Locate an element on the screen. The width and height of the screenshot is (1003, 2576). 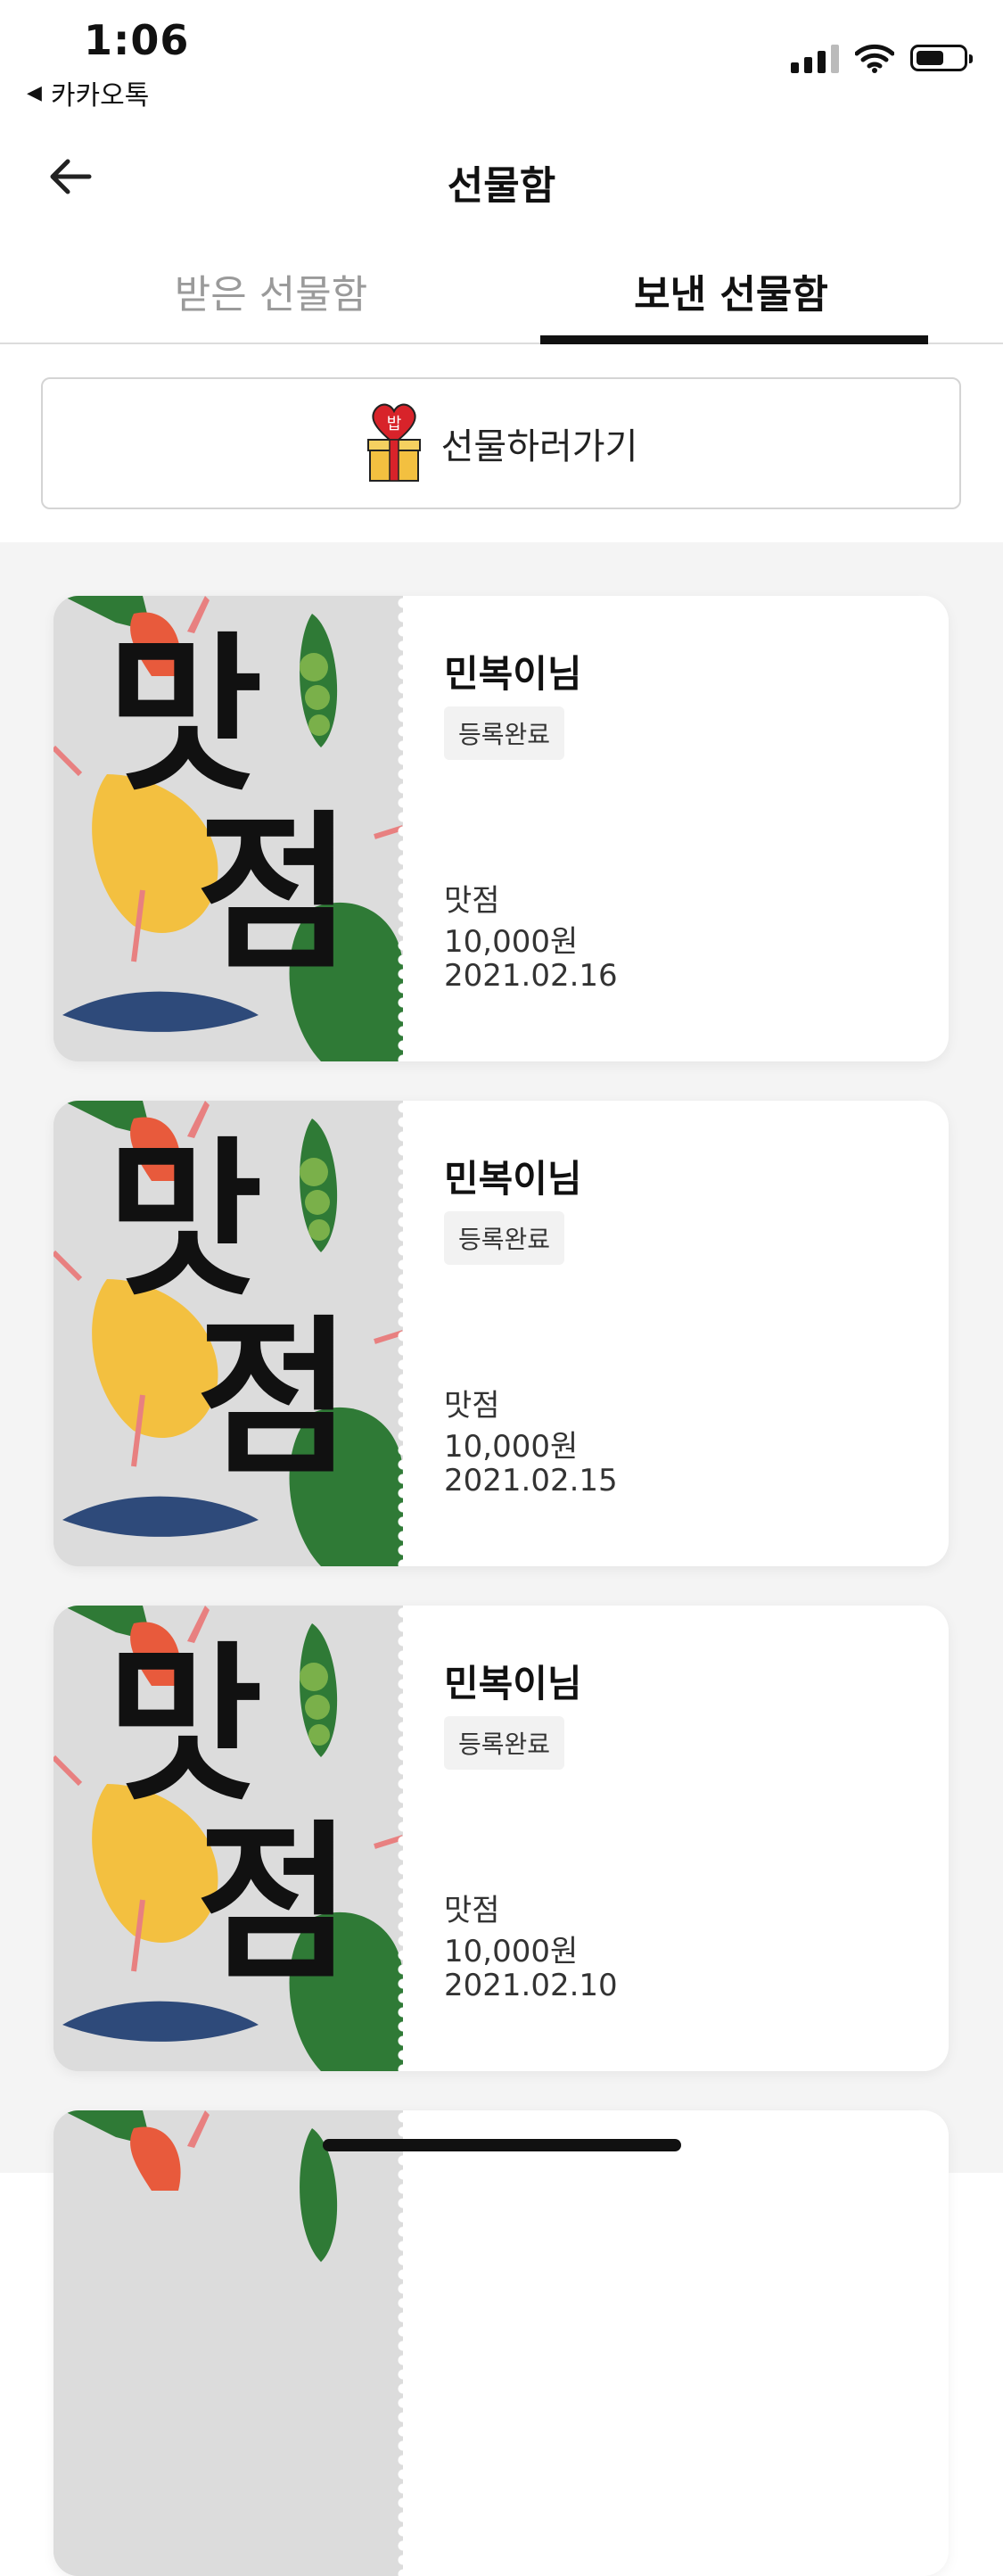
status-icons is located at coordinates (882, 58).